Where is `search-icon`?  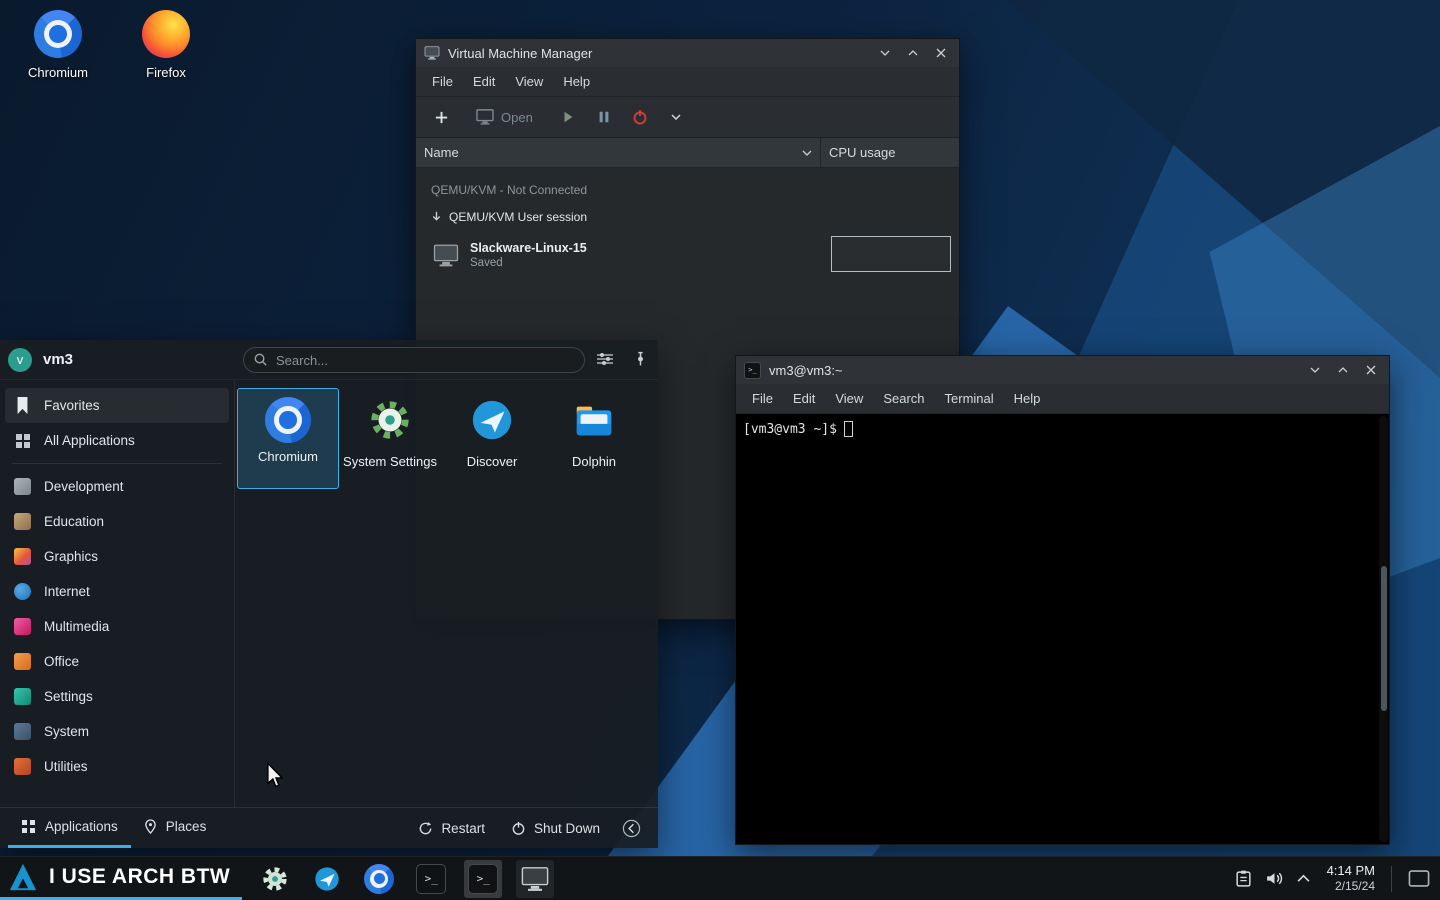 search-icon is located at coordinates (260, 359).